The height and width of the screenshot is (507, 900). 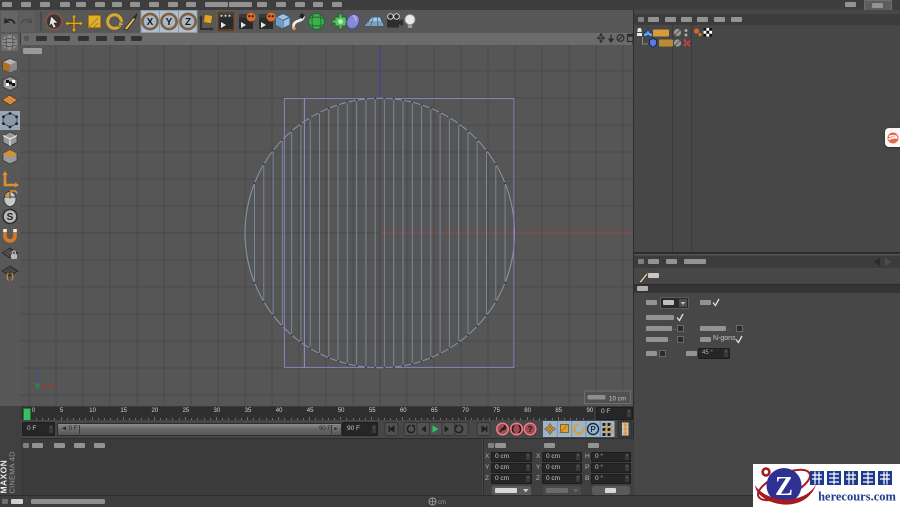 What do you see at coordinates (150, 22) in the screenshot?
I see `svg-text: X` at bounding box center [150, 22].